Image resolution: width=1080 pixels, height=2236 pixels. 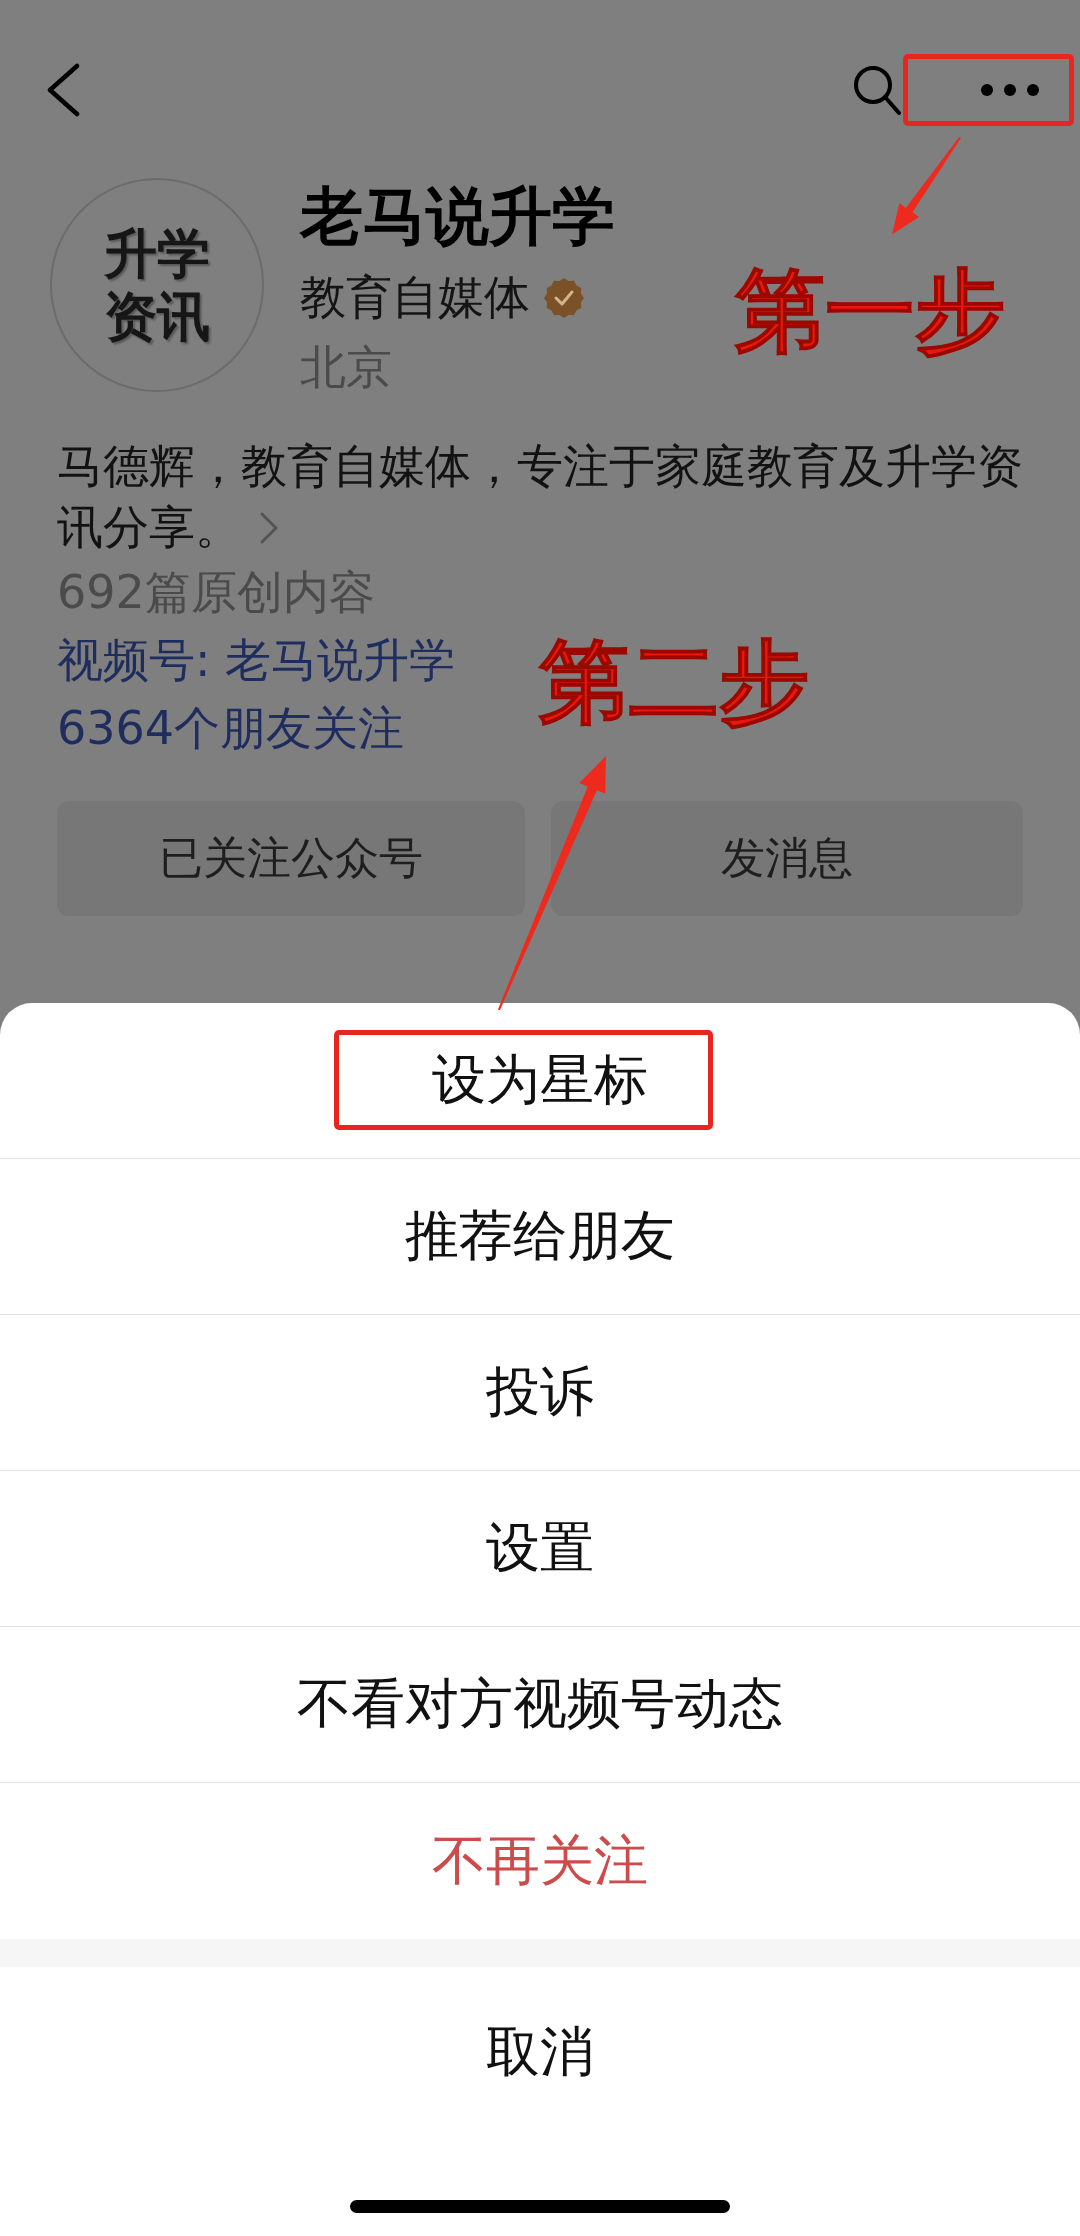 What do you see at coordinates (540, 1861) in the screenshot?
I see `menu-item: 不再关注` at bounding box center [540, 1861].